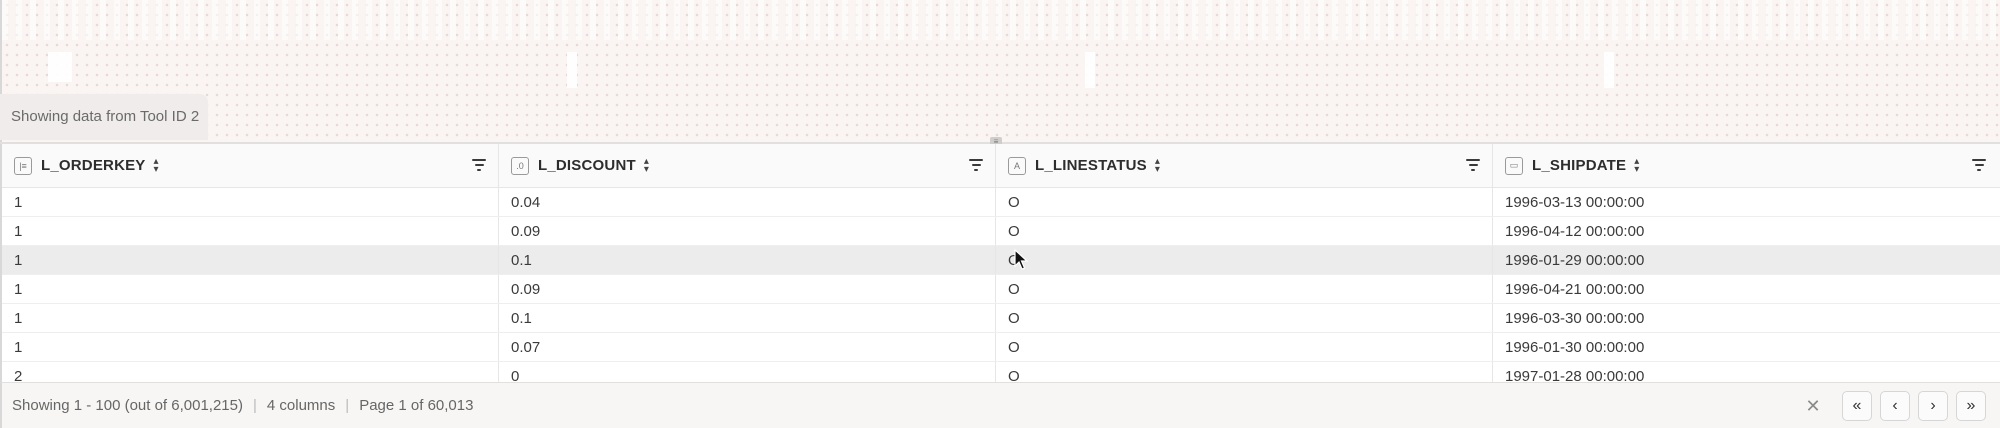 The image size is (2000, 428). Describe the element at coordinates (250, 372) in the screenshot. I see `cell-l-orderkey: 2` at that location.